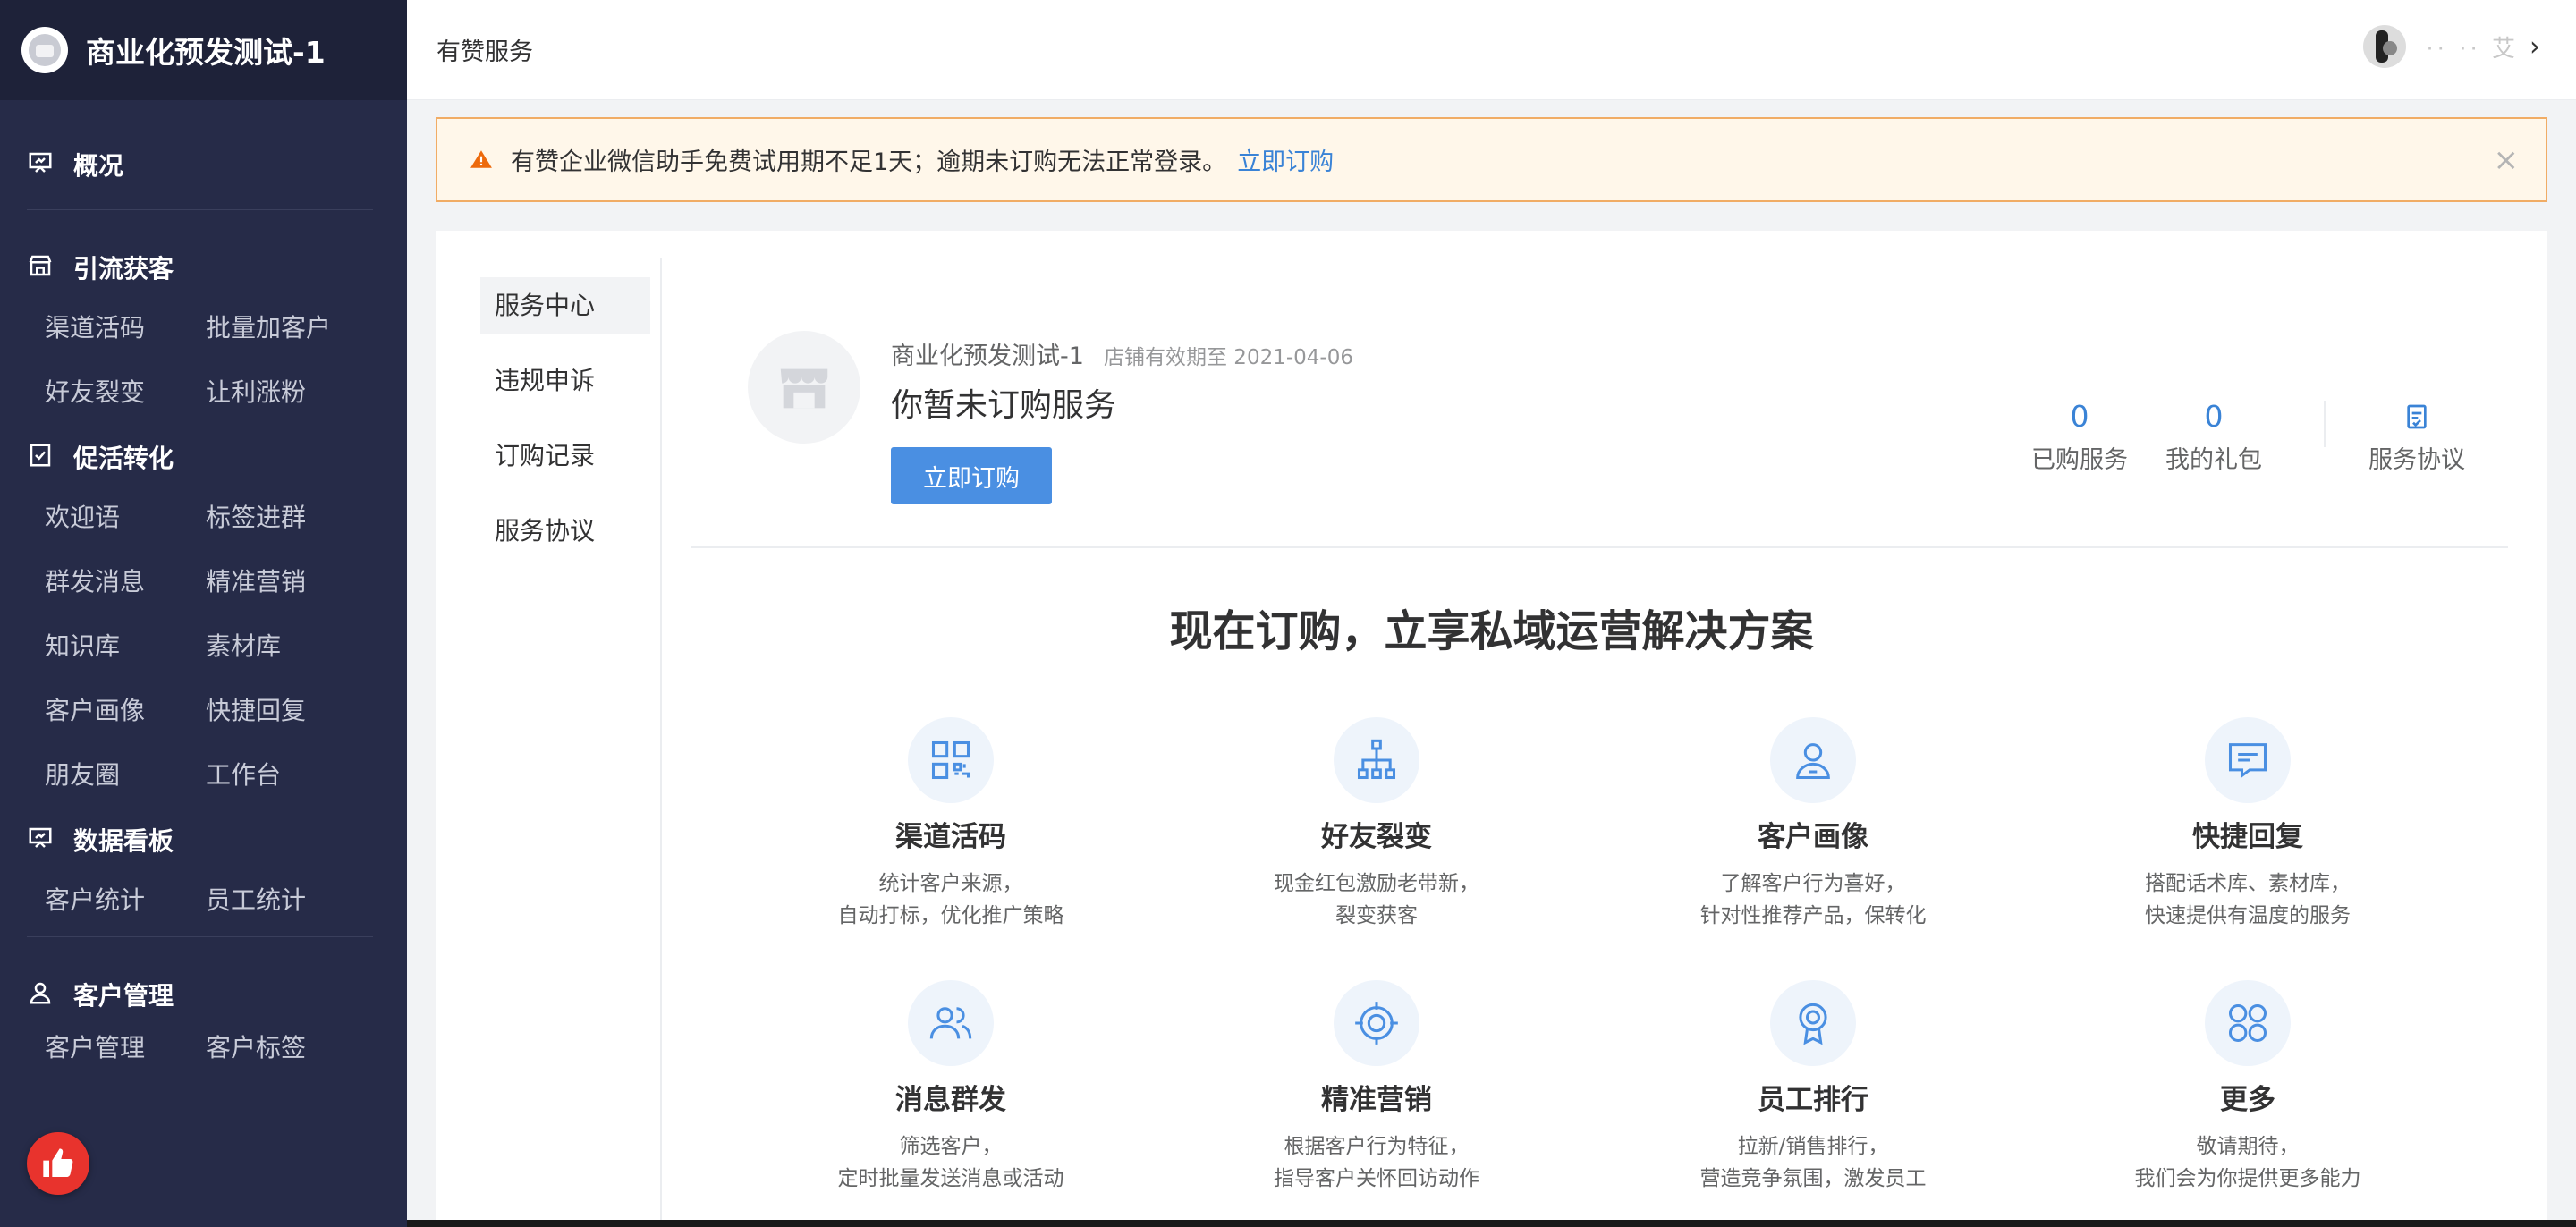 The image size is (2576, 1227). Describe the element at coordinates (482, 160) in the screenshot. I see `warning-icon` at that location.